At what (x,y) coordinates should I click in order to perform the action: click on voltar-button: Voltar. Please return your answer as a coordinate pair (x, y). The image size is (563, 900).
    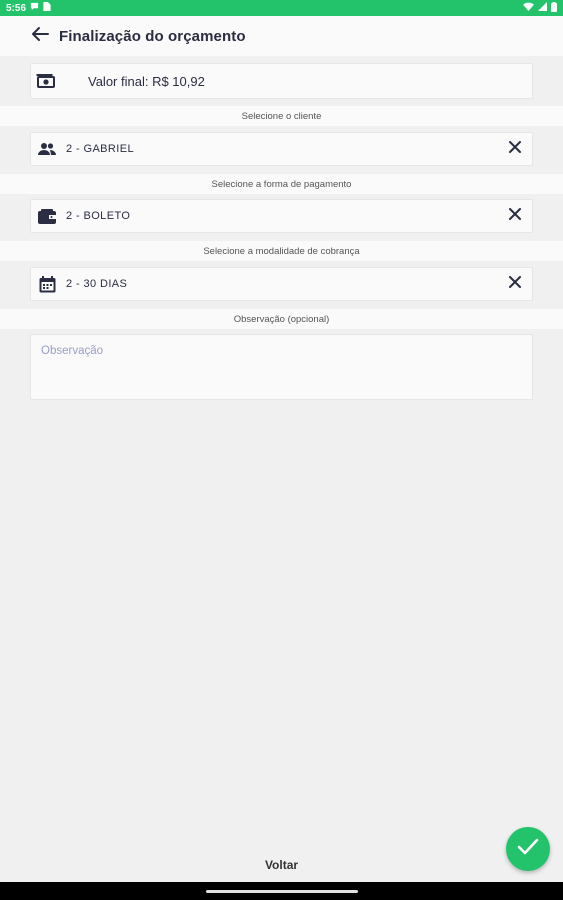
    Looking at the image, I should click on (281, 865).